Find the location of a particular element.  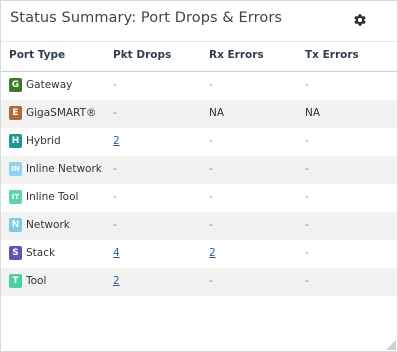

tx-errors-cell: NA is located at coordinates (313, 113).